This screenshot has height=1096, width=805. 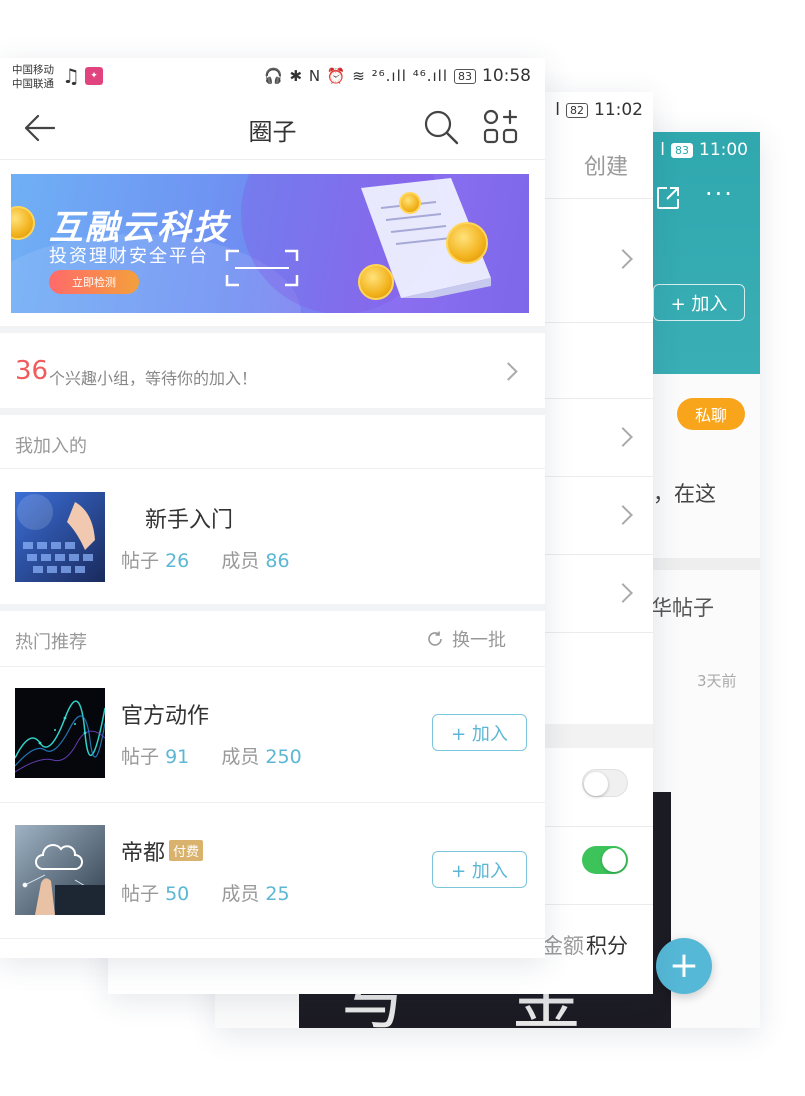 What do you see at coordinates (143, 853) in the screenshot?
I see `group-name-text: 帝都` at bounding box center [143, 853].